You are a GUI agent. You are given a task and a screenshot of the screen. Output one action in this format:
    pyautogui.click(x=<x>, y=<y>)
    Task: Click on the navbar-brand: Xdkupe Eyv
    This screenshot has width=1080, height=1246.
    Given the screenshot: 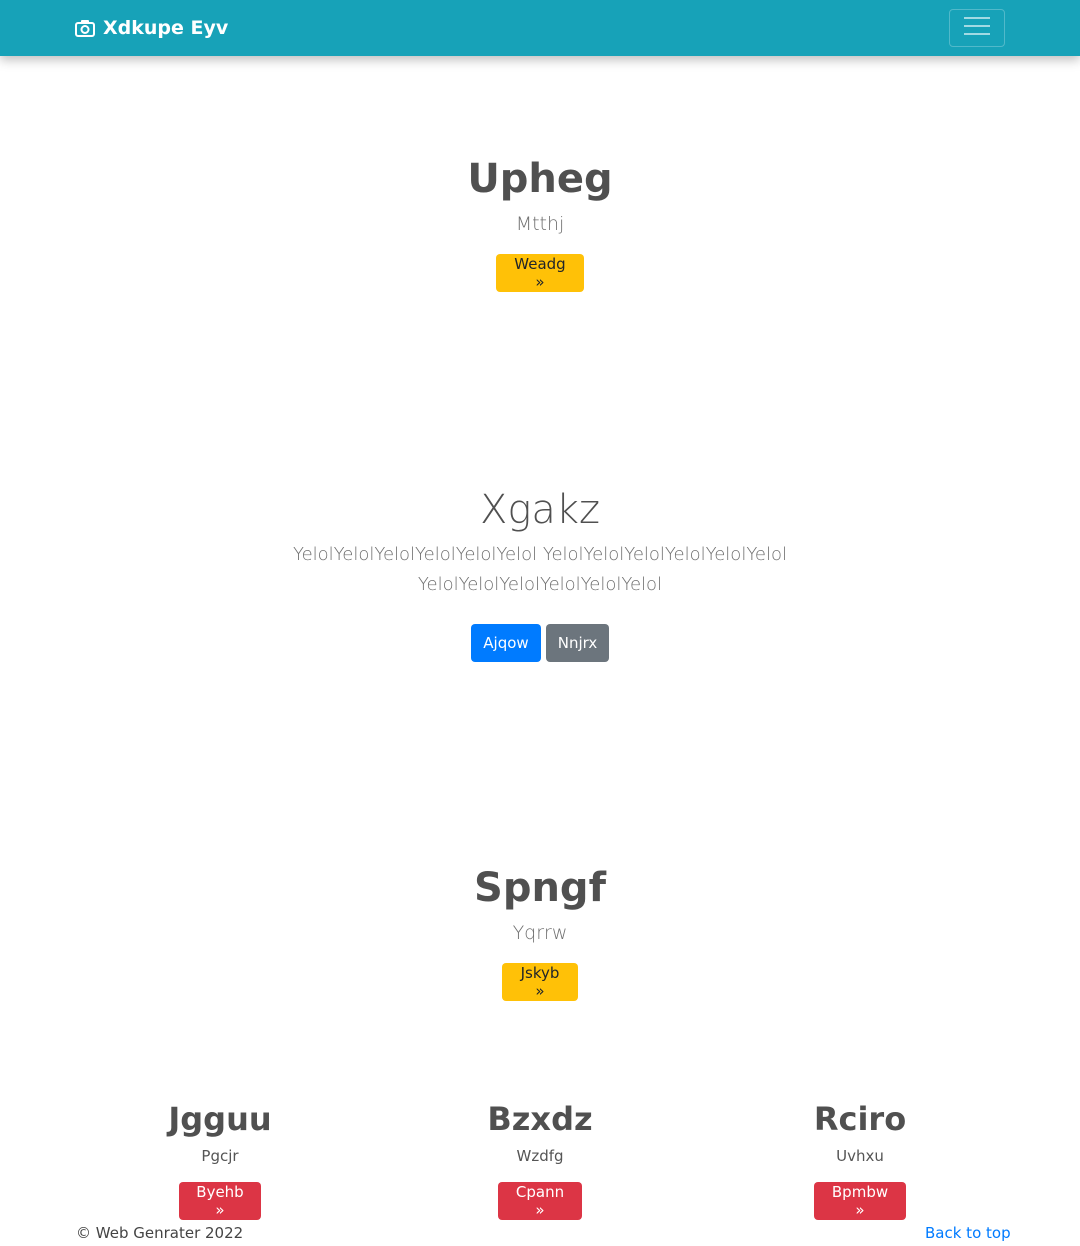 What is the action you would take?
    pyautogui.click(x=151, y=28)
    